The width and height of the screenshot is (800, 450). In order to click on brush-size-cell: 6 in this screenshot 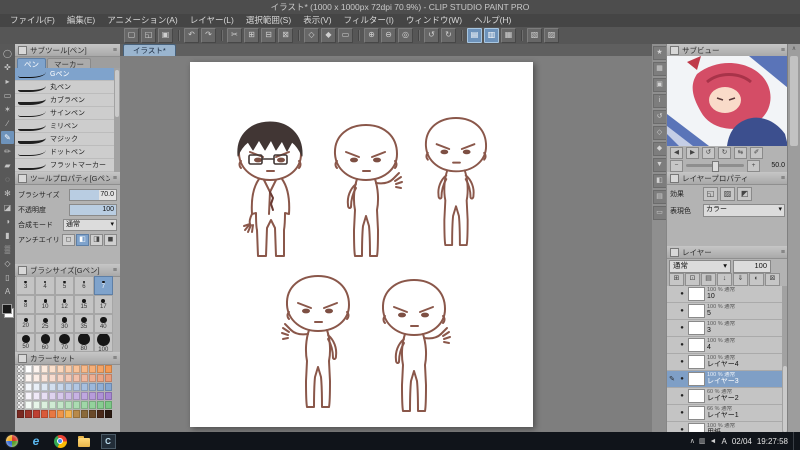, I will do `click(84, 285)`.